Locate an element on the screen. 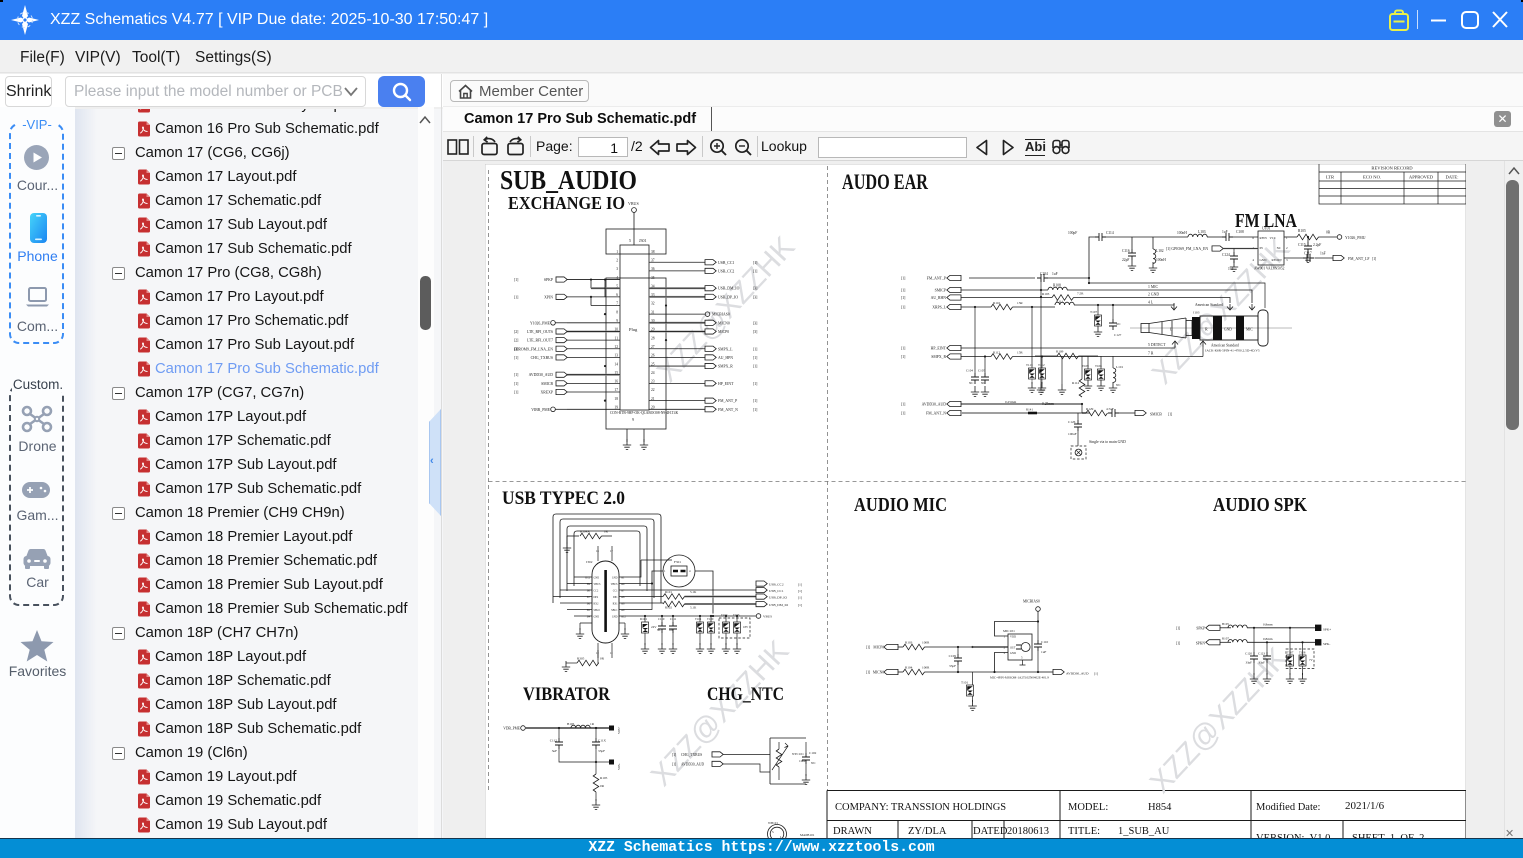 The image size is (1523, 858). svg-text: HP_EINT is located at coordinates (726, 384).